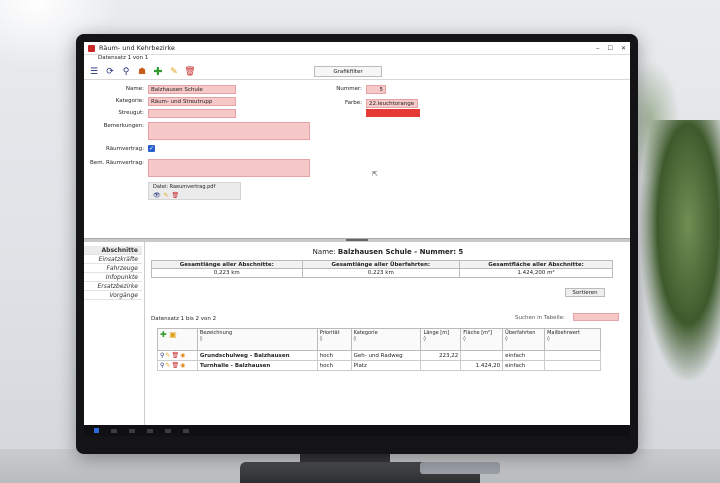 The image size is (720, 483). Describe the element at coordinates (334, 355) in the screenshot. I see `cell-prioritaet: hoch` at that location.